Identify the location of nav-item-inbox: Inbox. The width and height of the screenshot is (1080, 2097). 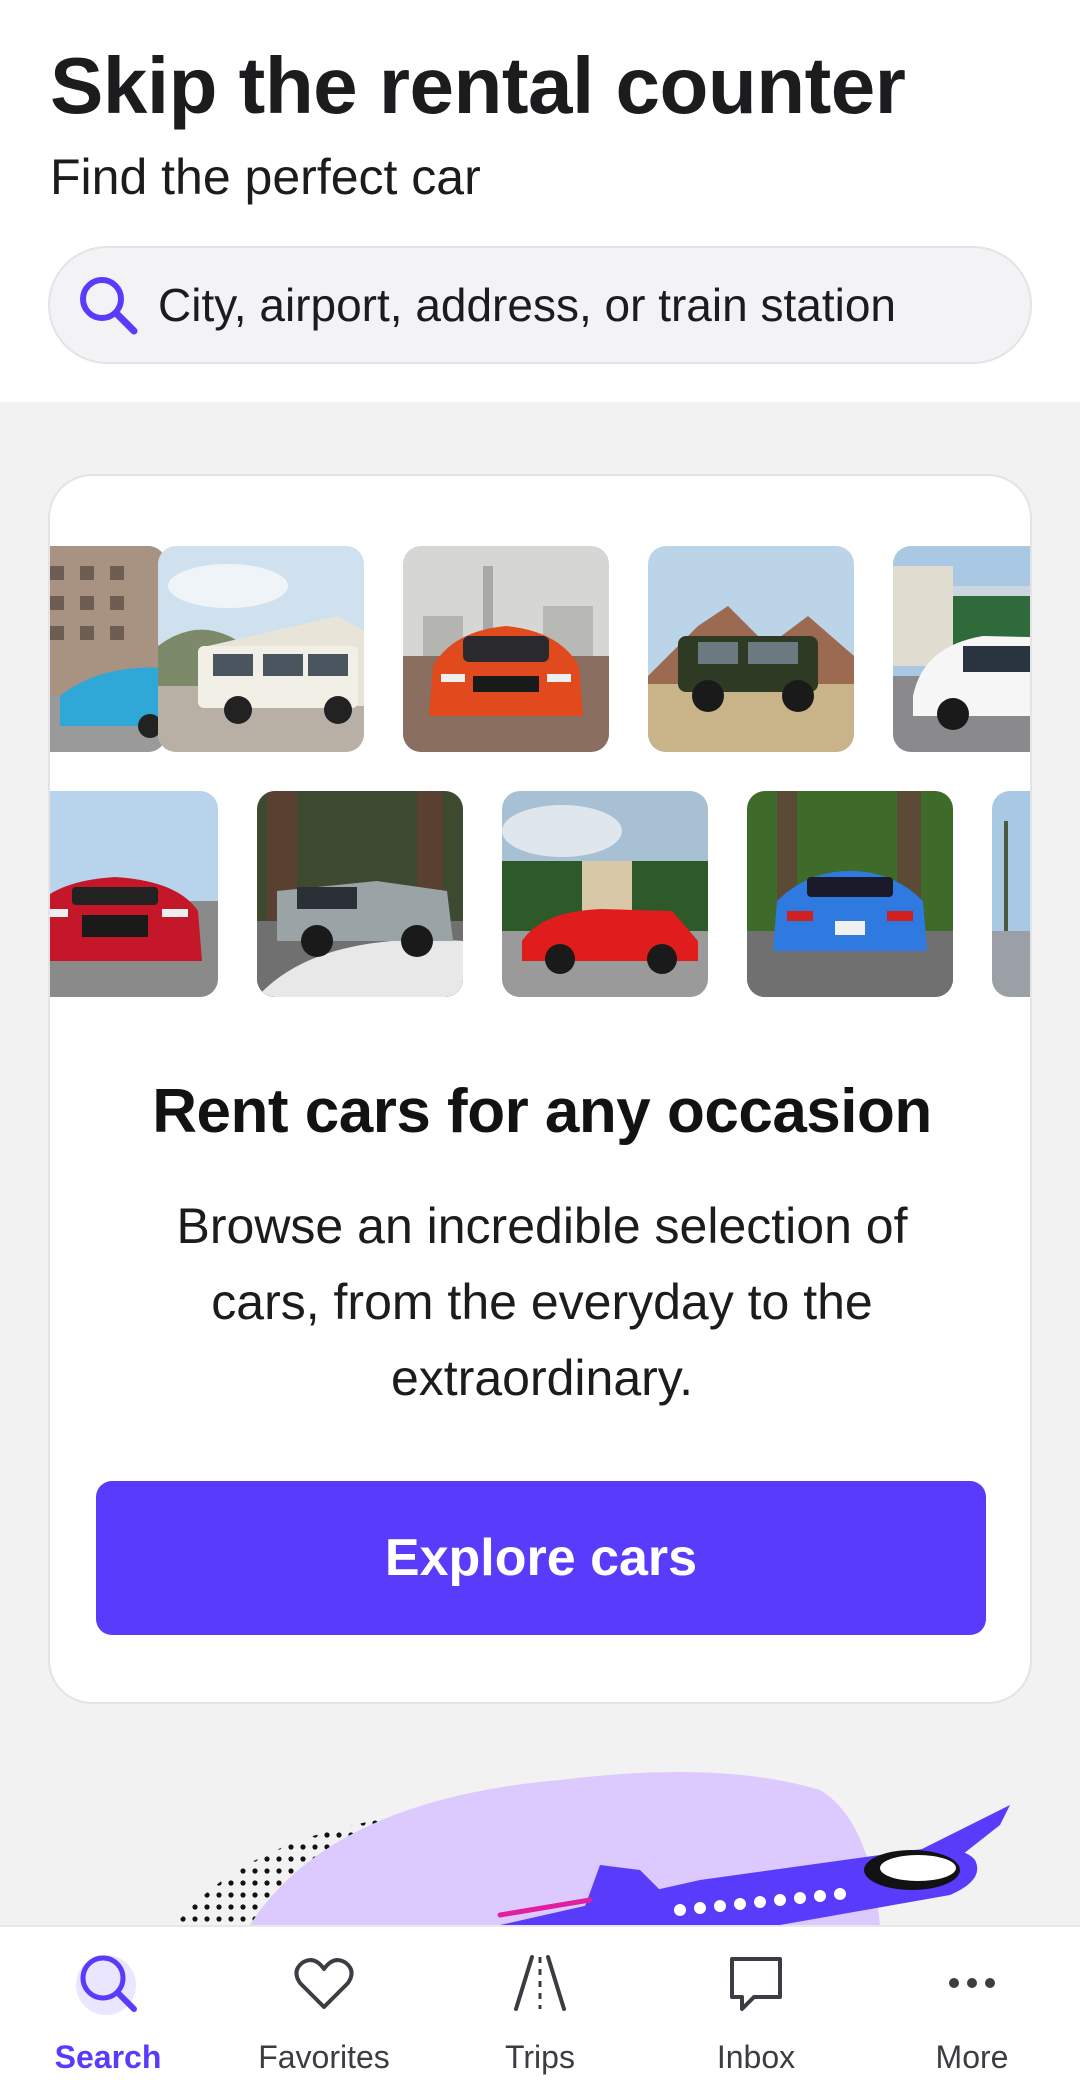
(756, 2012).